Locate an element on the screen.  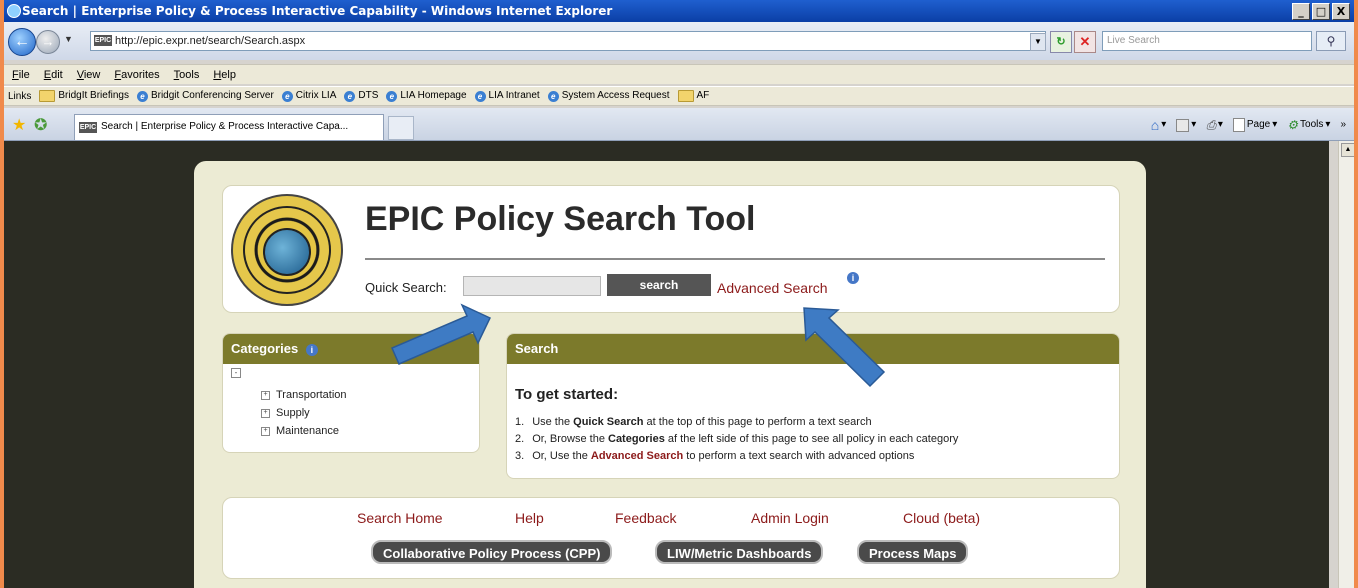
refresh-button: ↻ is located at coordinates (1061, 42).